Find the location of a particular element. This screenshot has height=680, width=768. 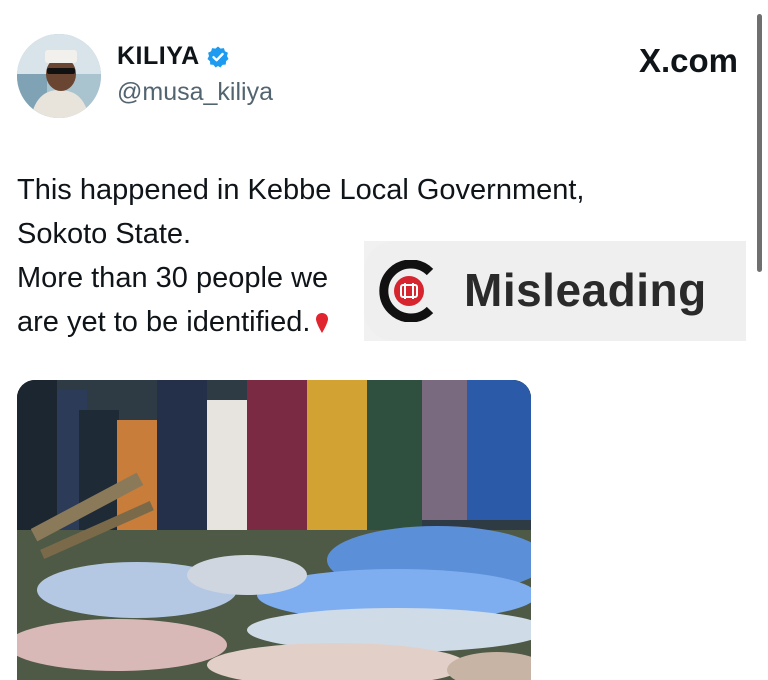

avatar is located at coordinates (59, 76).